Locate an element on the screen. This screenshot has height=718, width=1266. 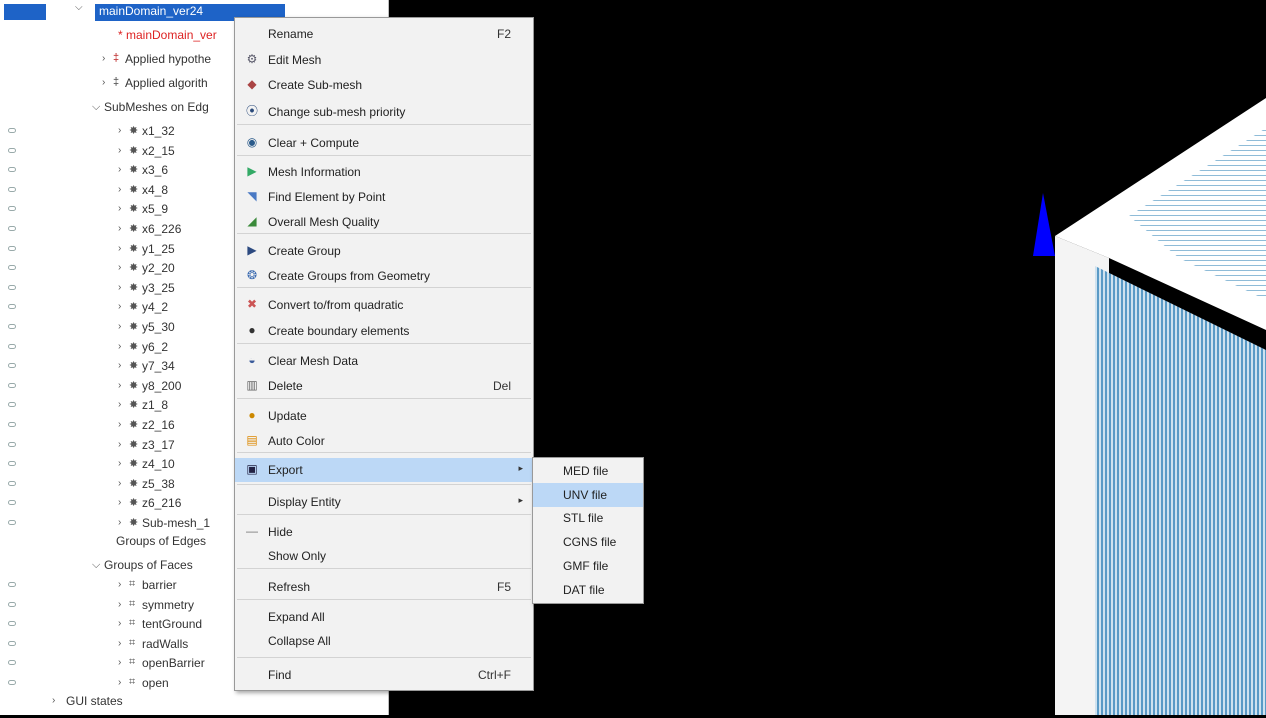
tree-alg-label: Applied algorith is located at coordinates (166, 83).